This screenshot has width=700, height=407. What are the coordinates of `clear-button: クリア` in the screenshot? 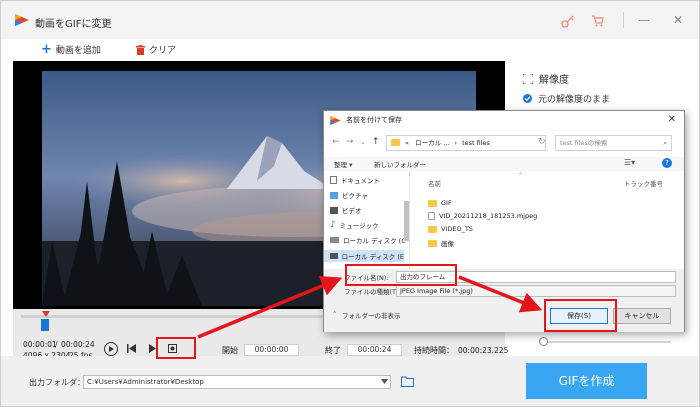 It's located at (156, 49).